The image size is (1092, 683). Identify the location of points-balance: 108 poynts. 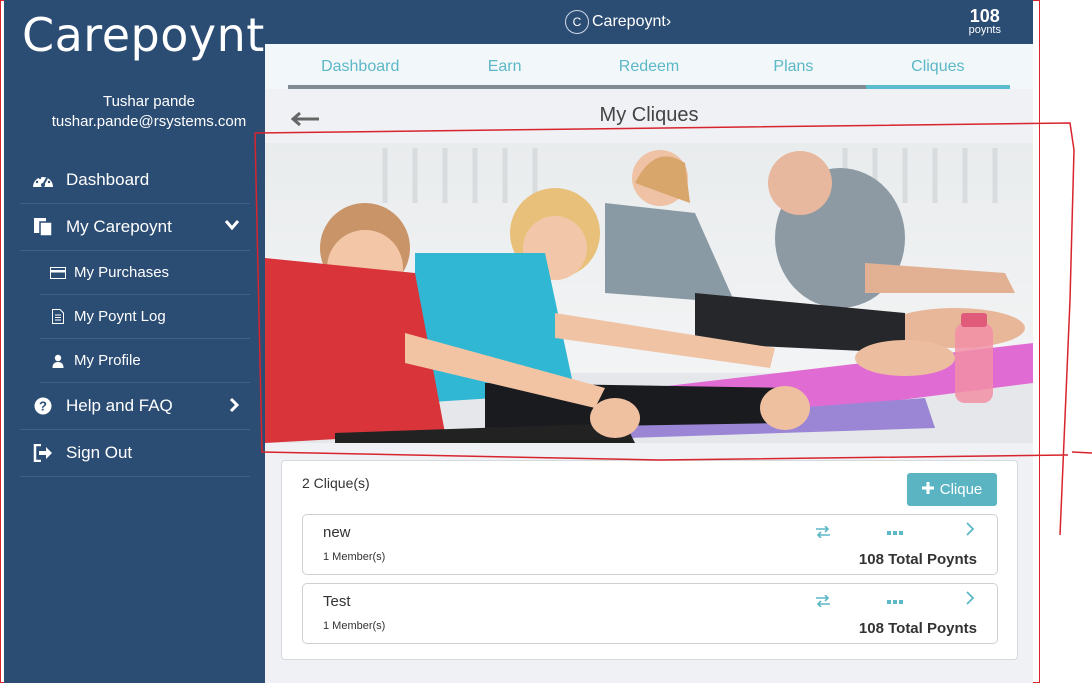
(985, 21).